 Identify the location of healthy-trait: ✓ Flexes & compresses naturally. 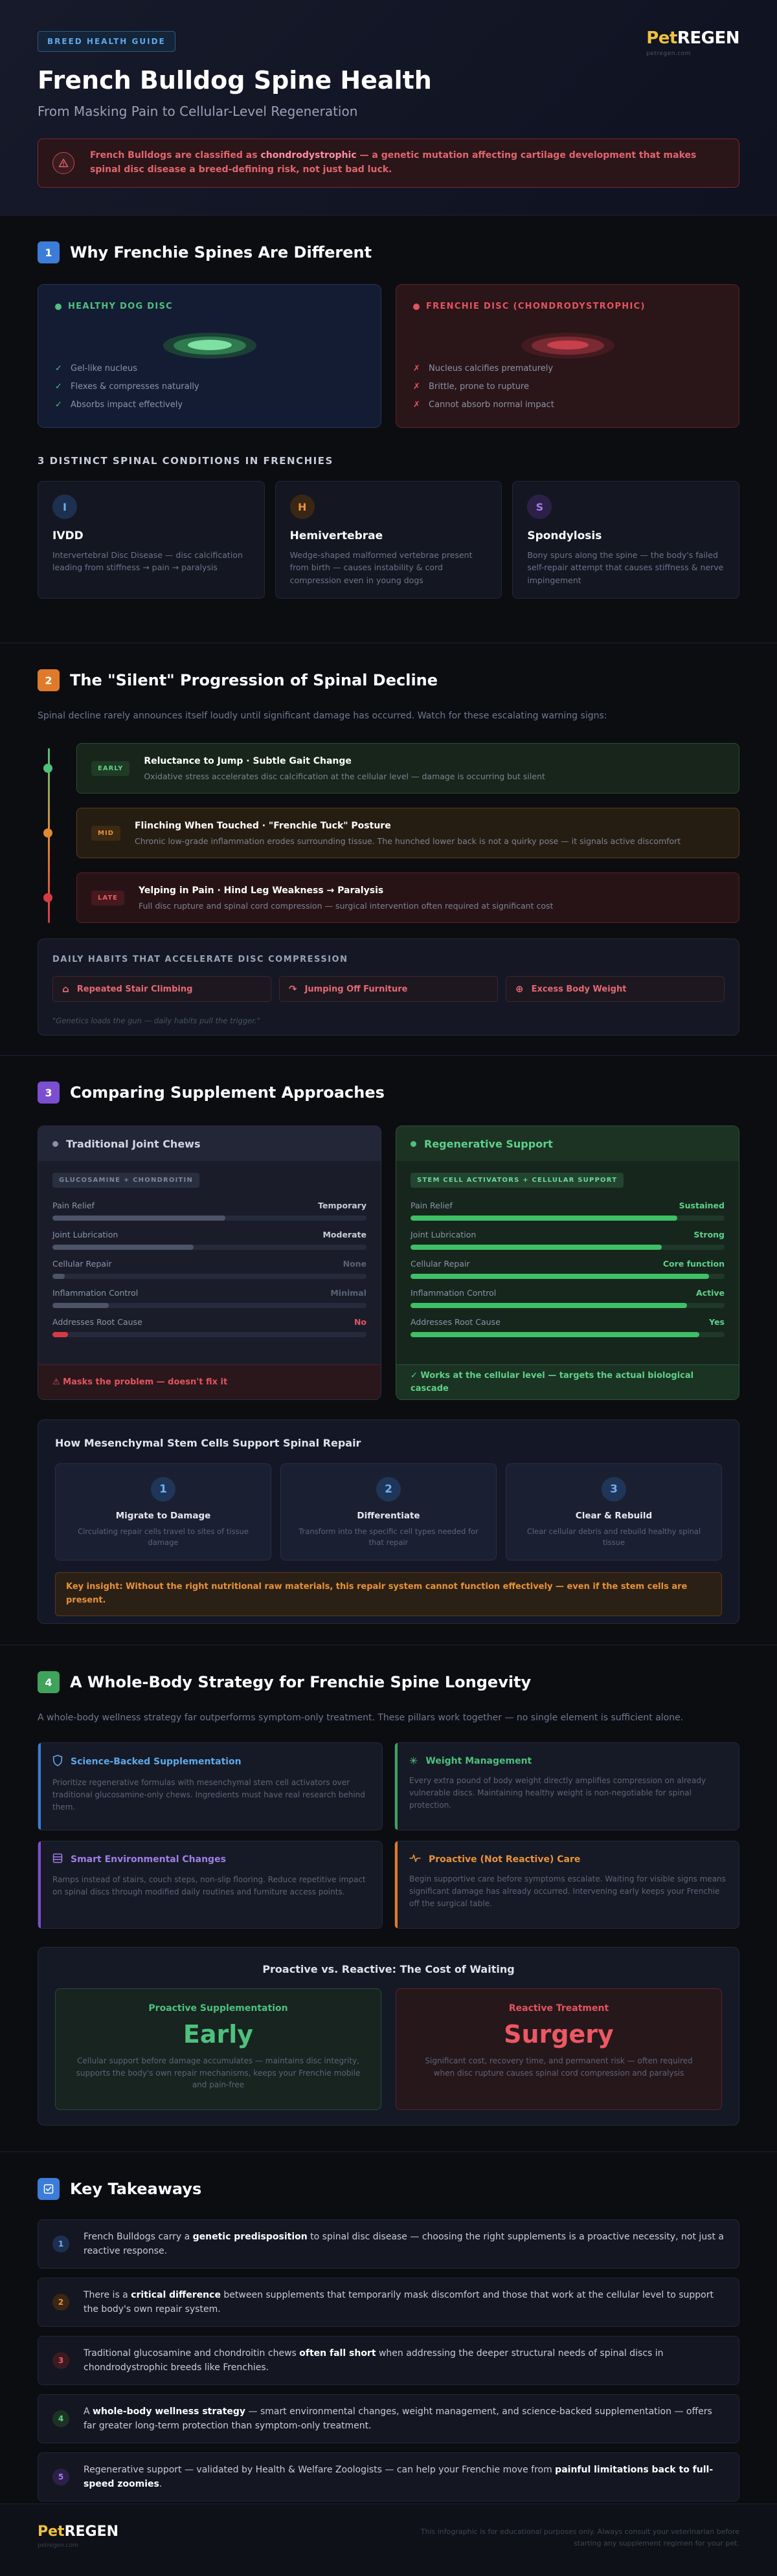
(127, 387).